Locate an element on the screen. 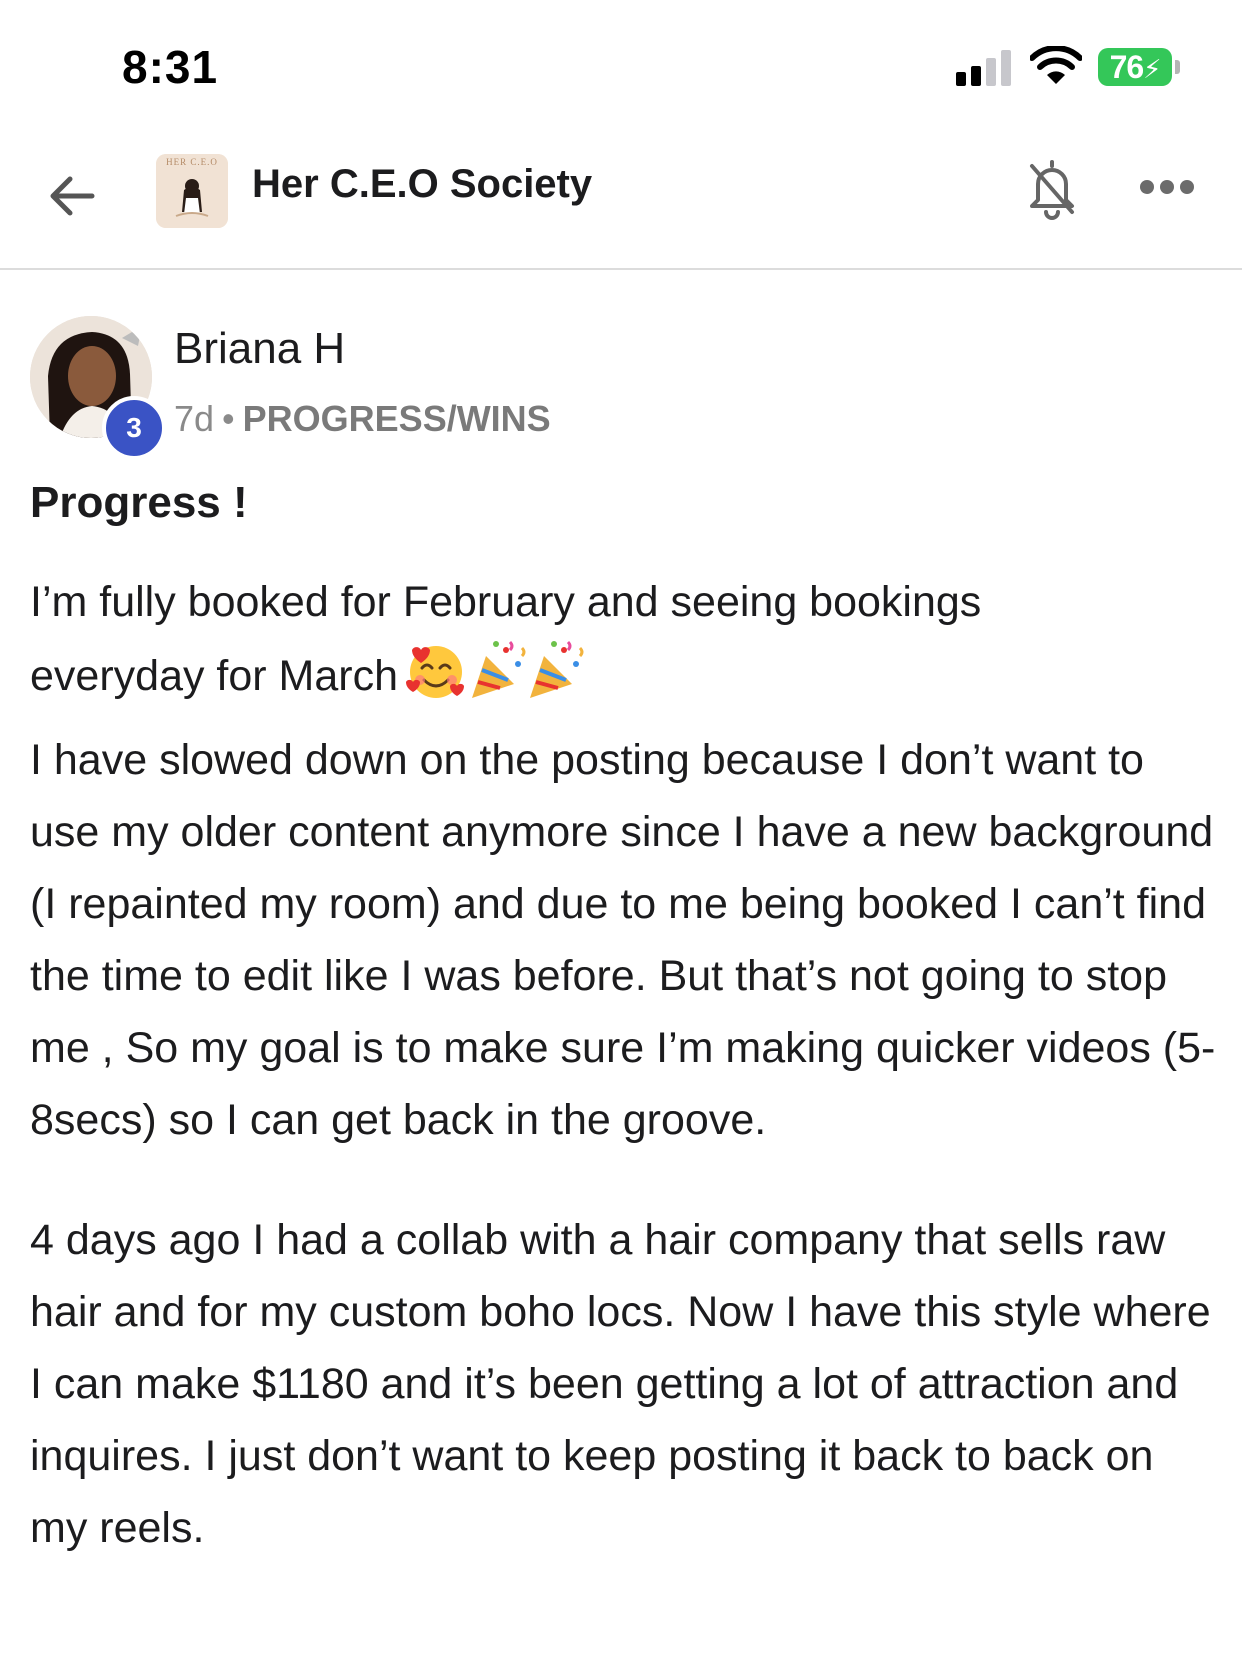 The height and width of the screenshot is (1654, 1242). post-age: 7d is located at coordinates (194, 418).